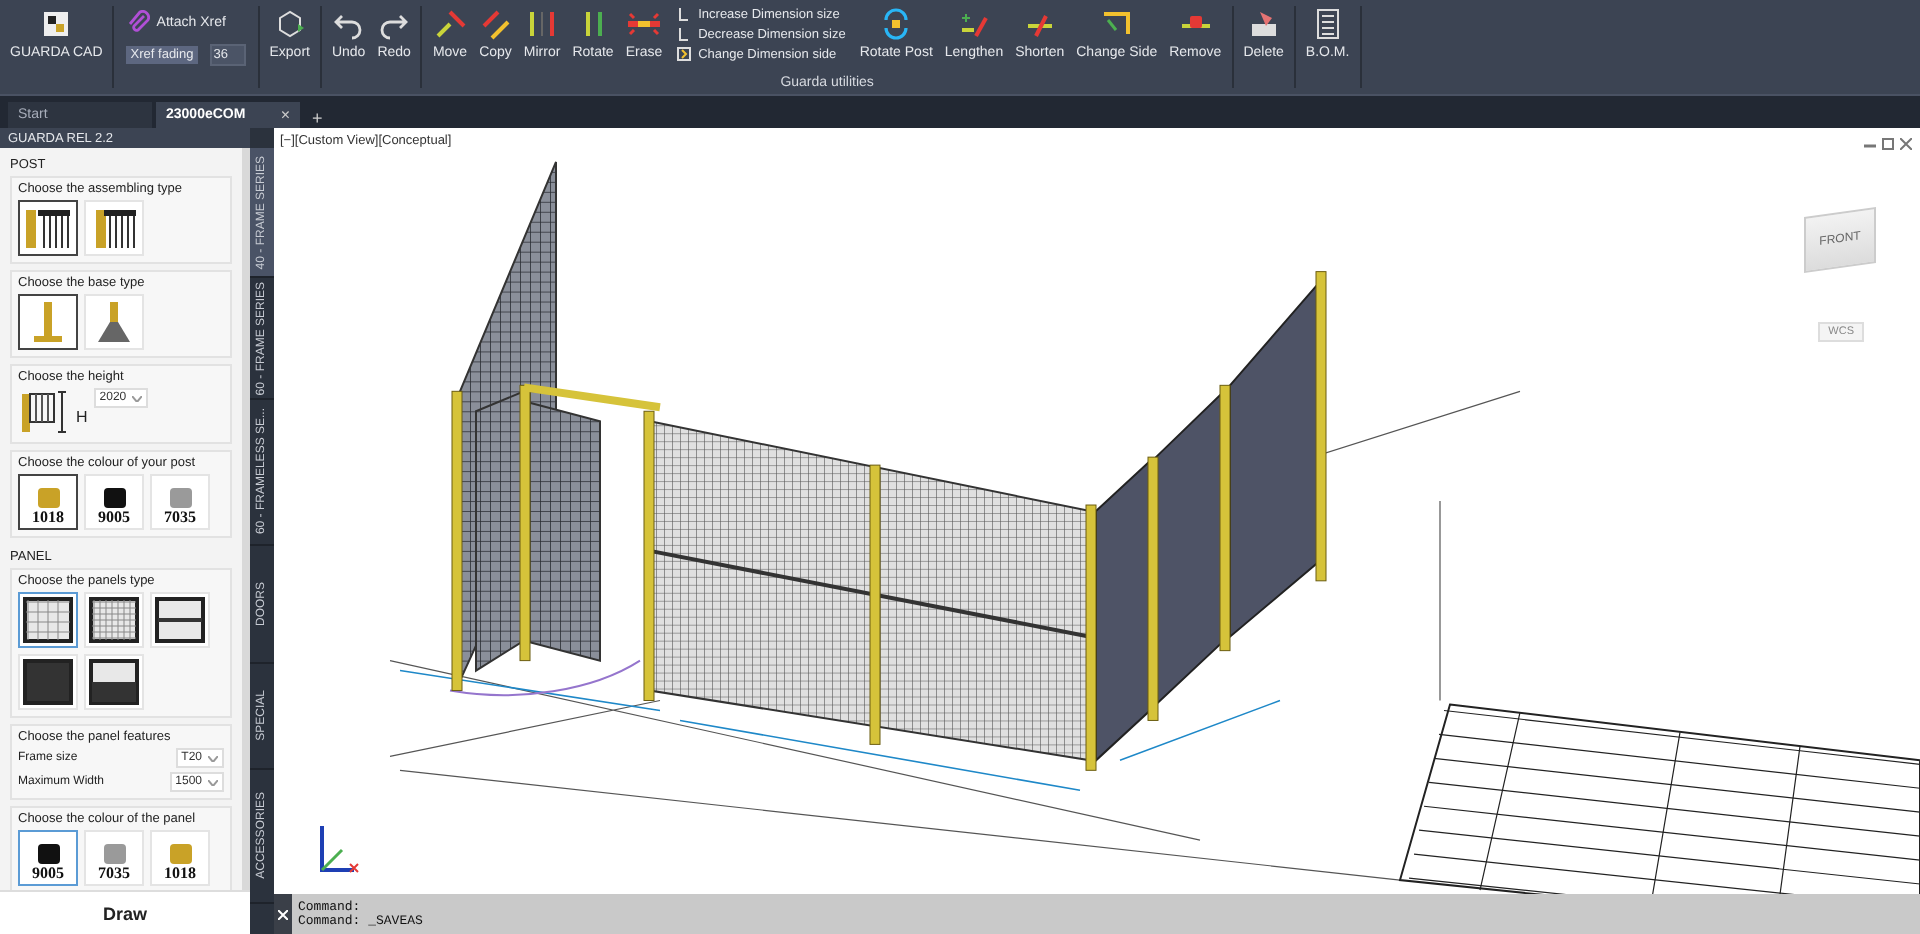 The image size is (1920, 934). I want to click on close-icon, so click(1906, 144).